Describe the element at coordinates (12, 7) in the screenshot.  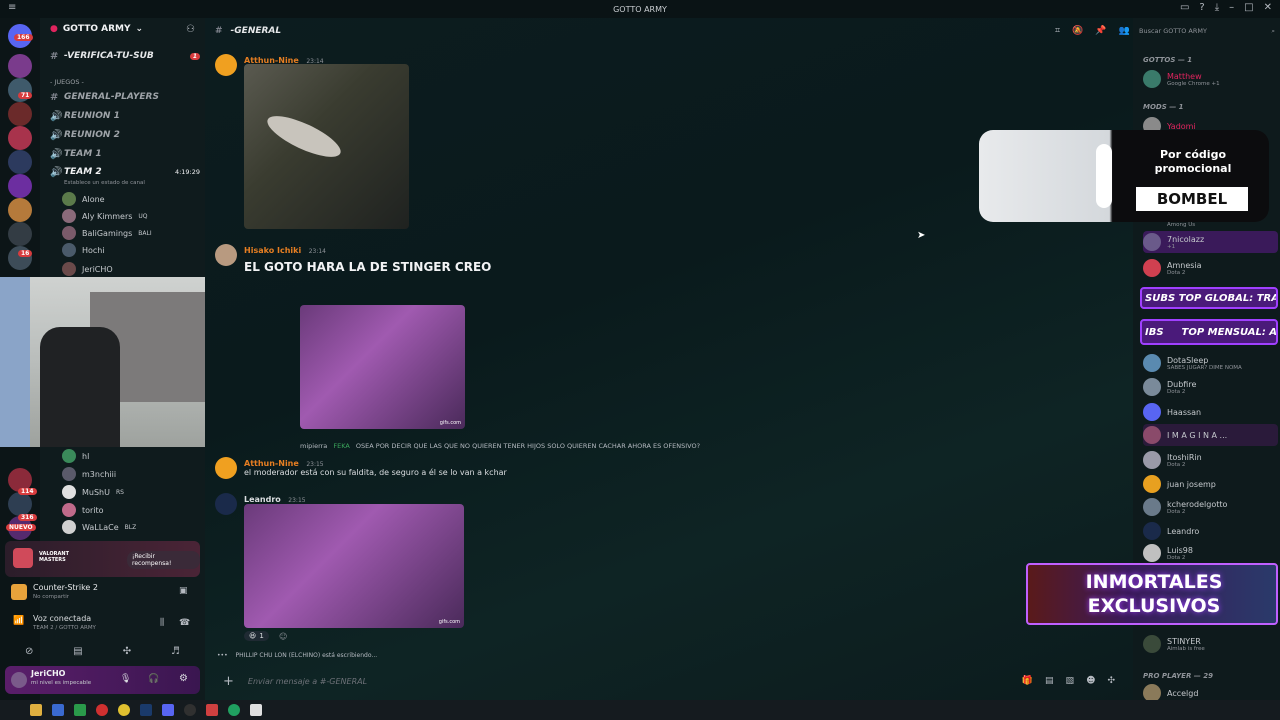
I see `menu-icon: ≡` at that location.